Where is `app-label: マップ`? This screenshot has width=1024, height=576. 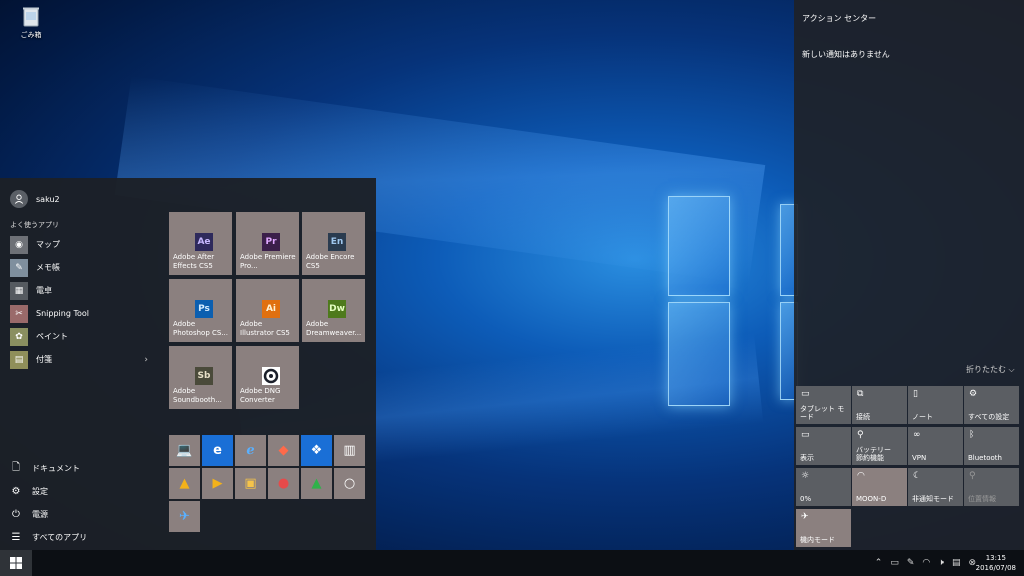
app-label: マップ is located at coordinates (48, 244).